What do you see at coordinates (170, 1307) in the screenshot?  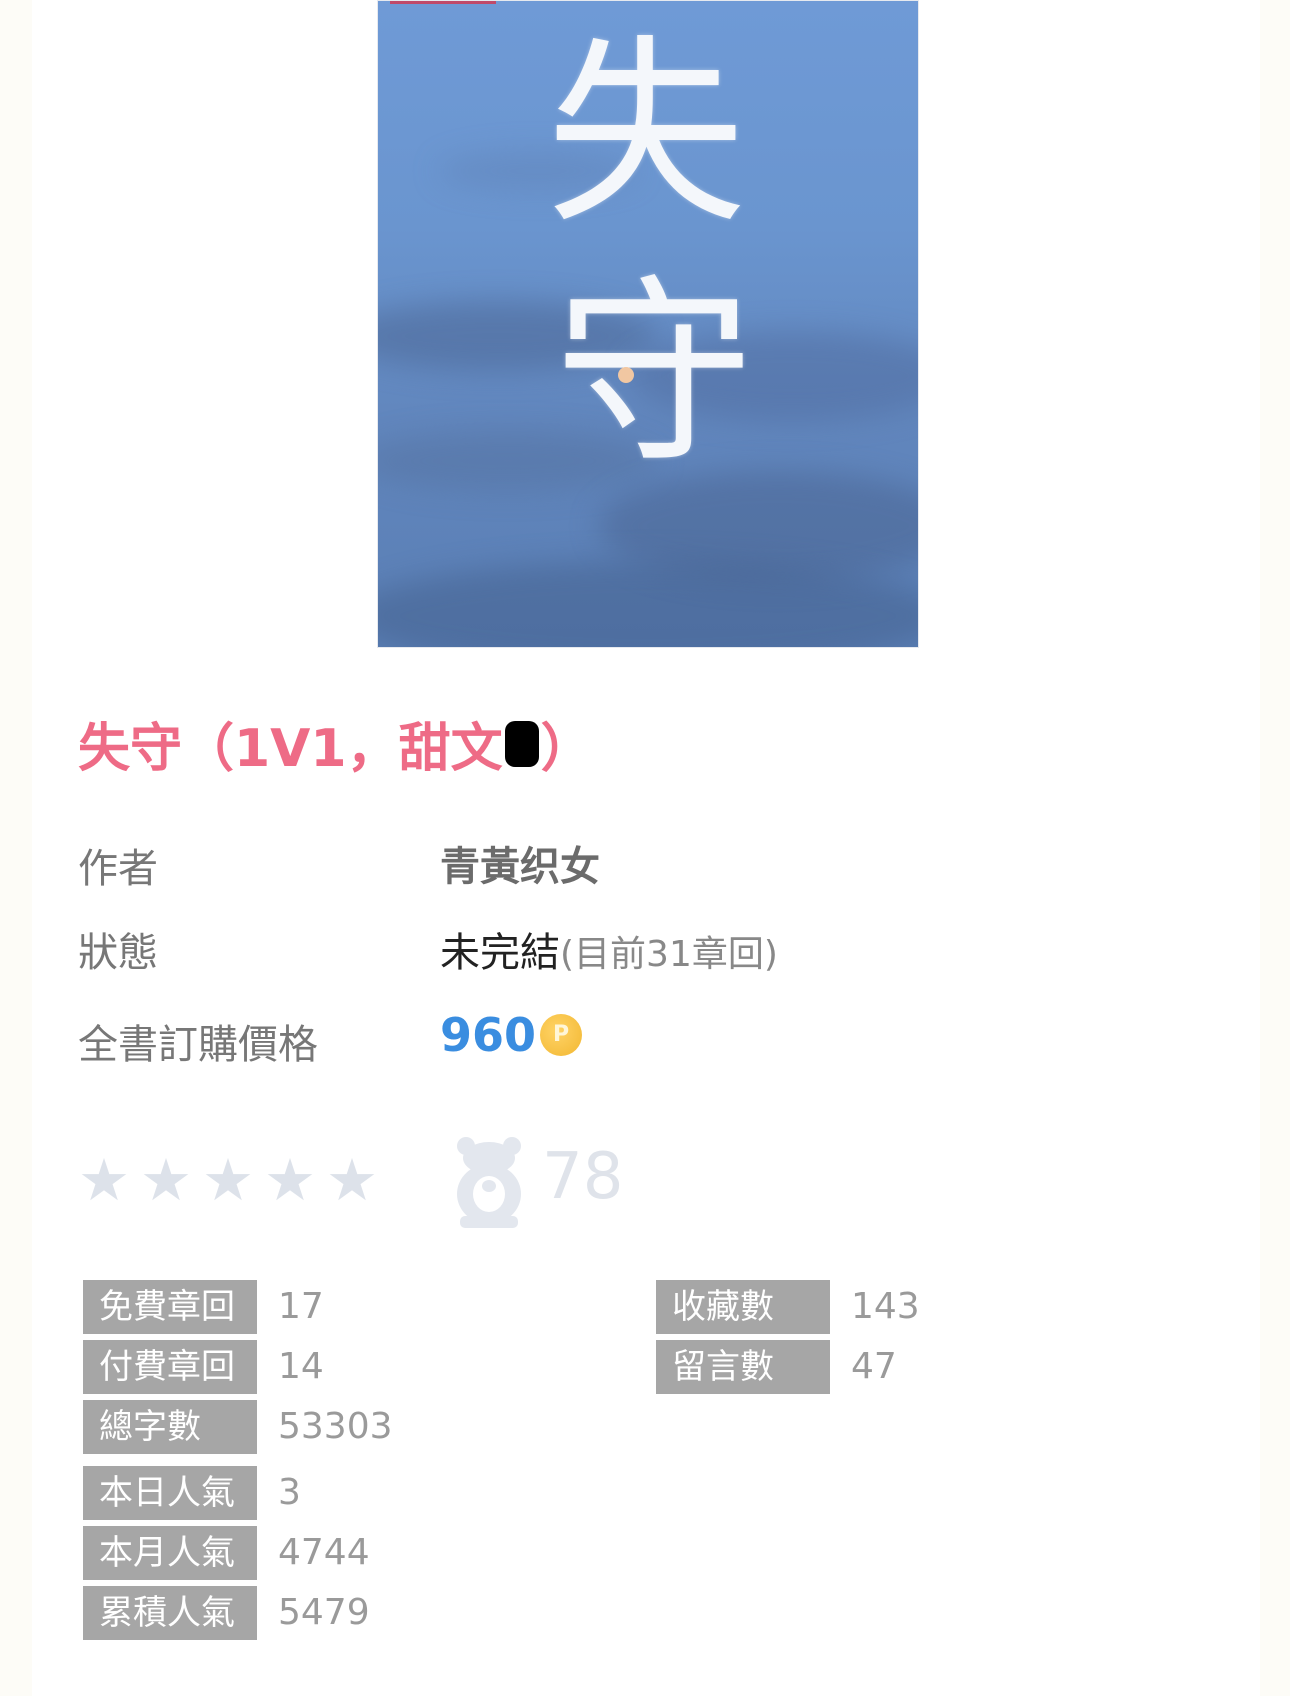 I see `stat-label-free-chapters: 免費章回` at bounding box center [170, 1307].